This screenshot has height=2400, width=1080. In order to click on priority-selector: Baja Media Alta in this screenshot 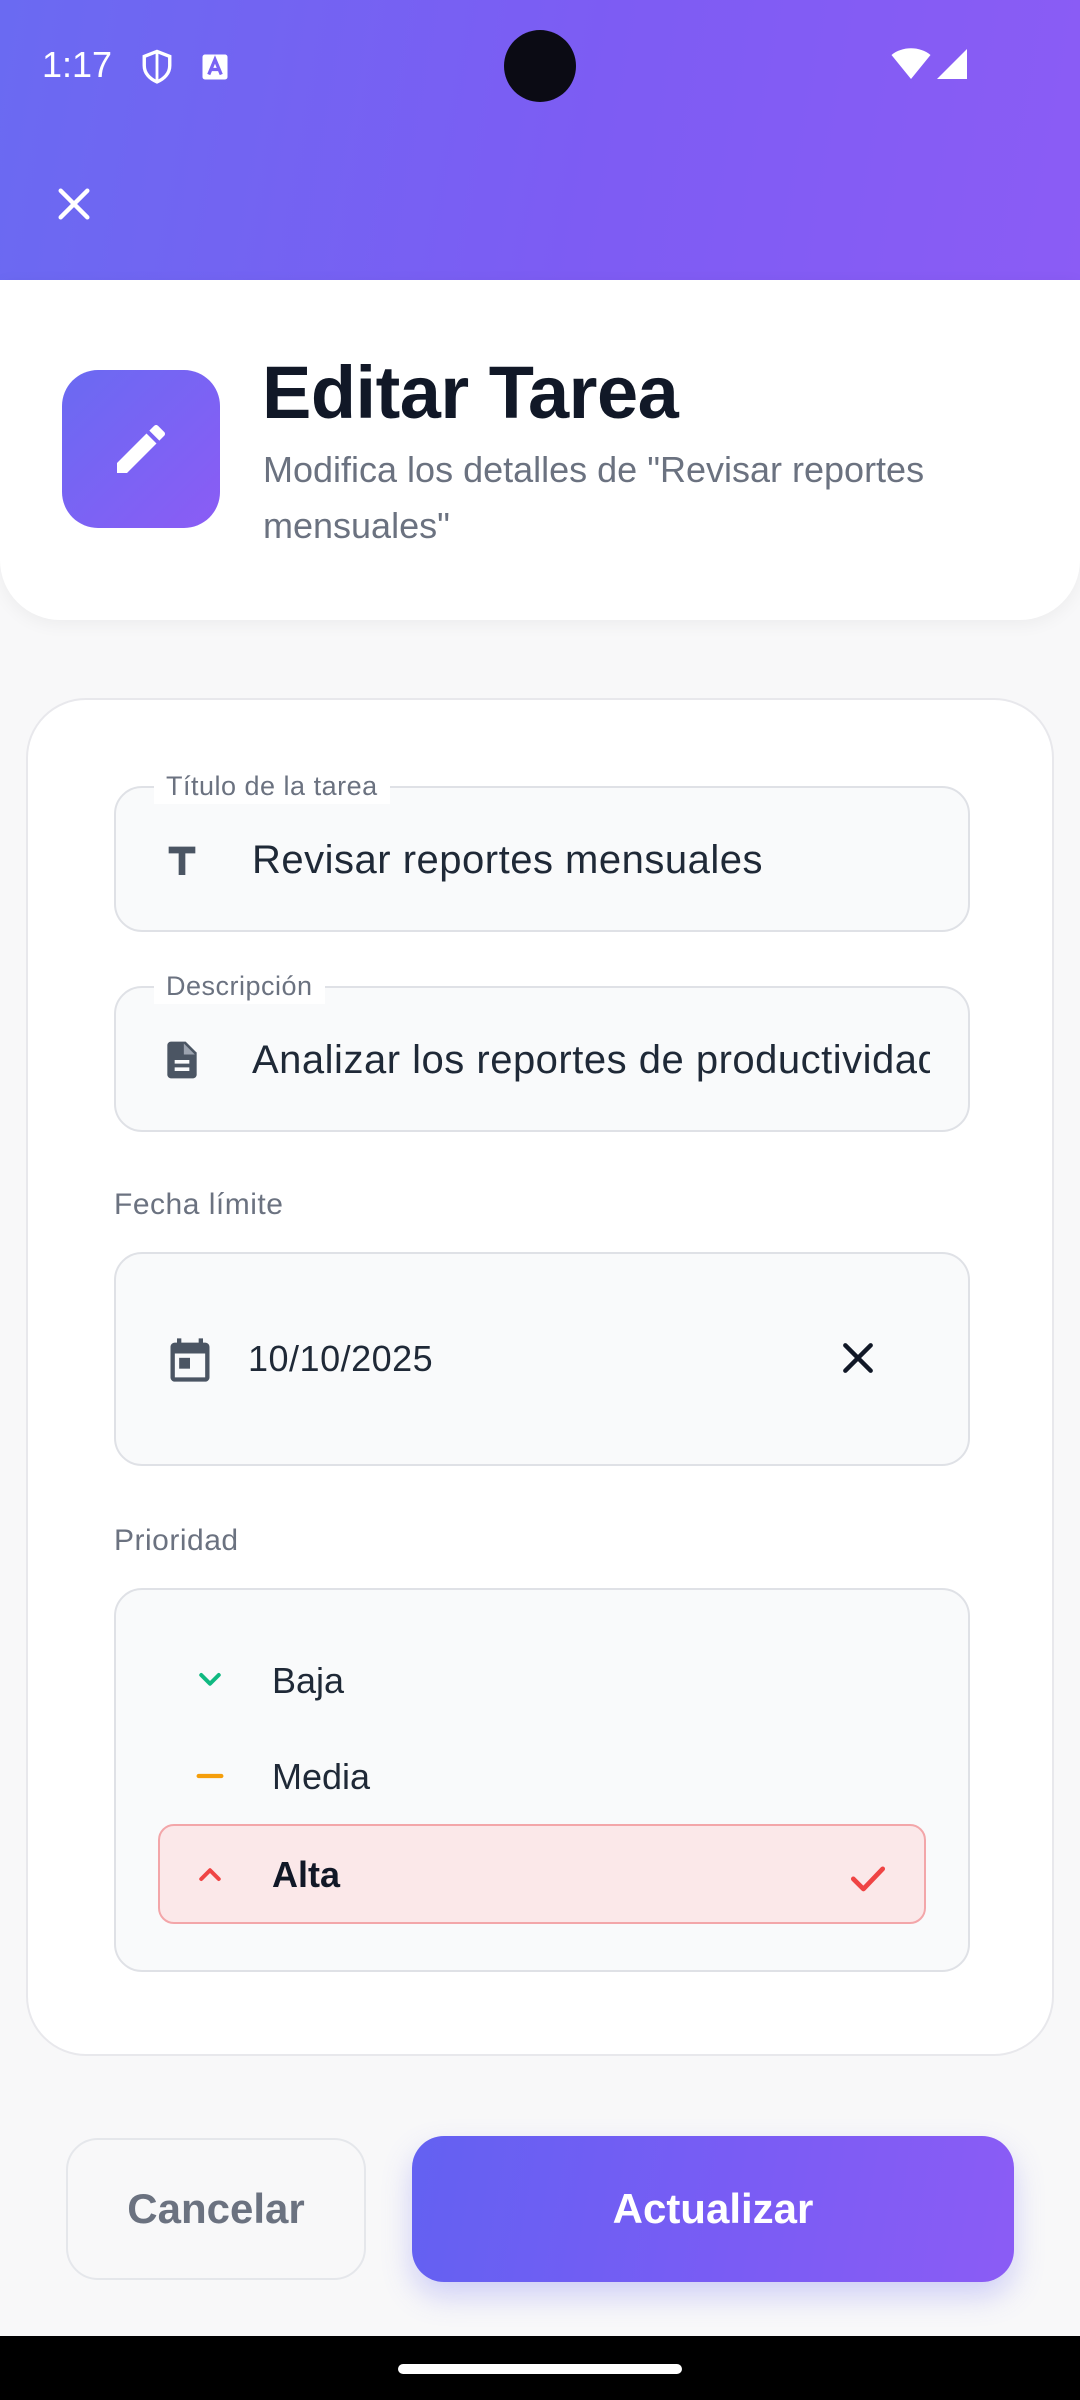, I will do `click(542, 1780)`.